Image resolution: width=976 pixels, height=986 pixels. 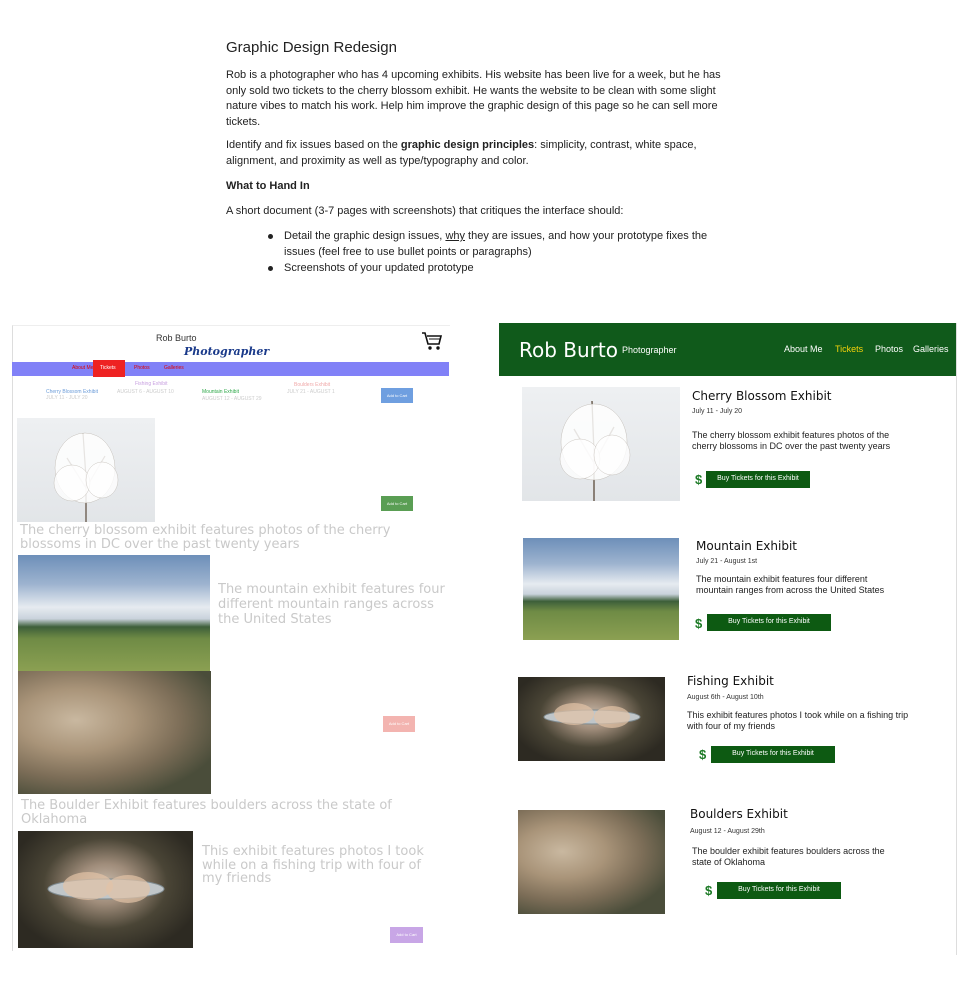 What do you see at coordinates (746, 546) in the screenshot?
I see `exhibit-title: Mountain Exhibit` at bounding box center [746, 546].